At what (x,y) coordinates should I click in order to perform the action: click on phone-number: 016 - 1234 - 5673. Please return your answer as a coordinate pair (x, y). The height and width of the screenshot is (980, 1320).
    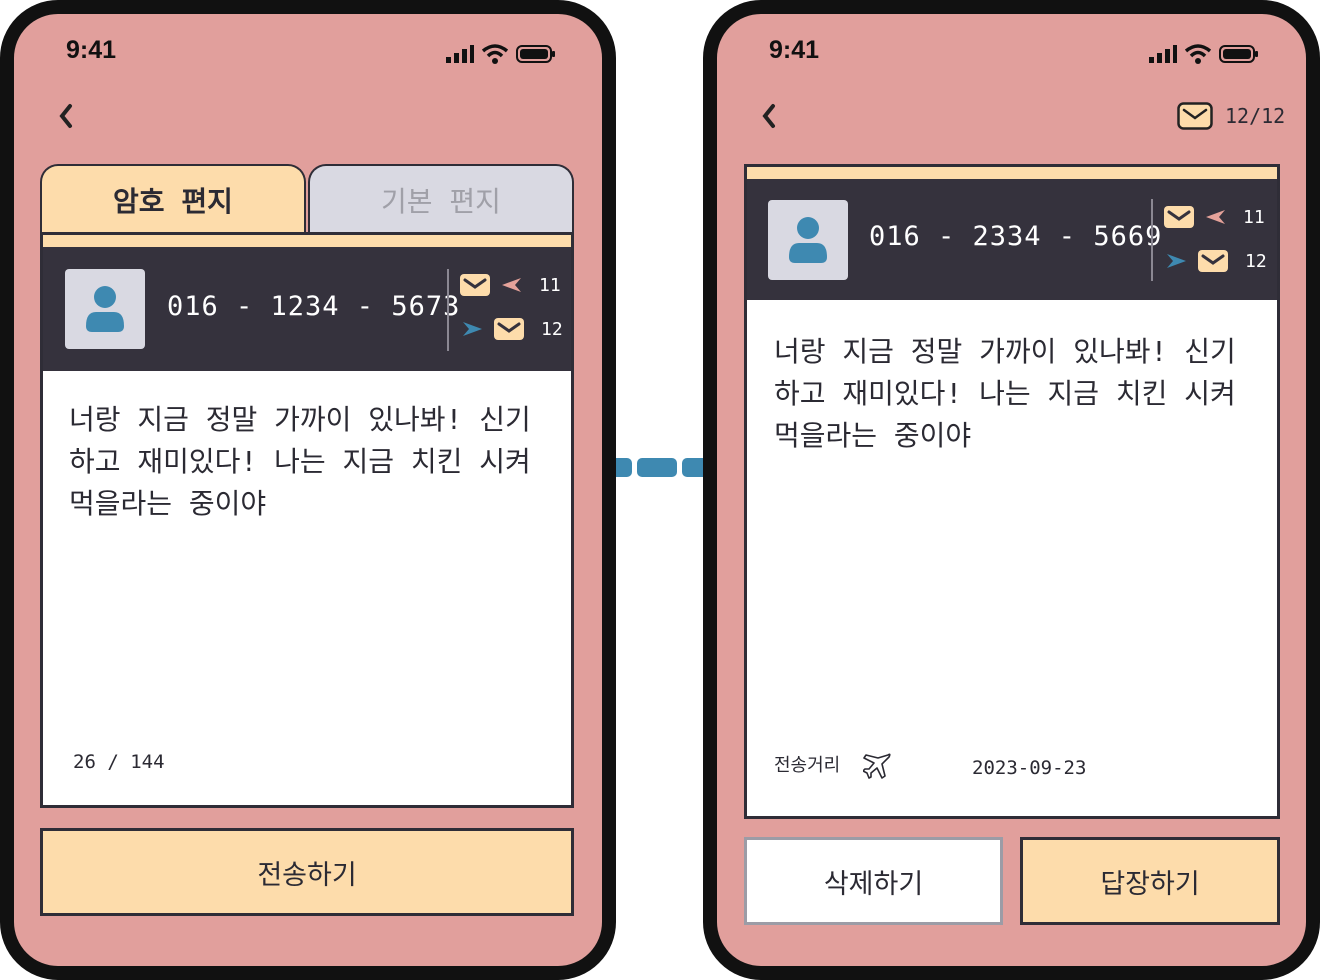
    Looking at the image, I should click on (314, 306).